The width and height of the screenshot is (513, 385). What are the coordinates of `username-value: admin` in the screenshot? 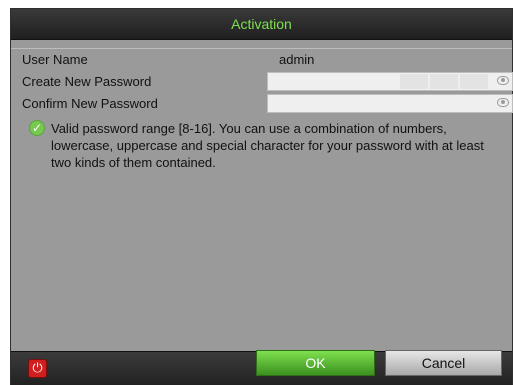 It's located at (297, 59).